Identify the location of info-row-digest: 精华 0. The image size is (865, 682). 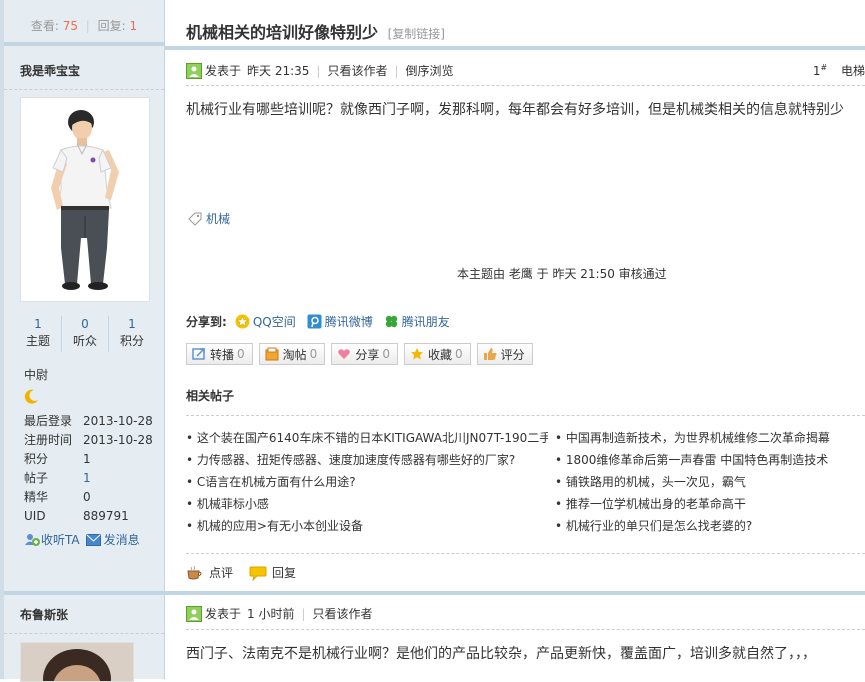
(88, 497).